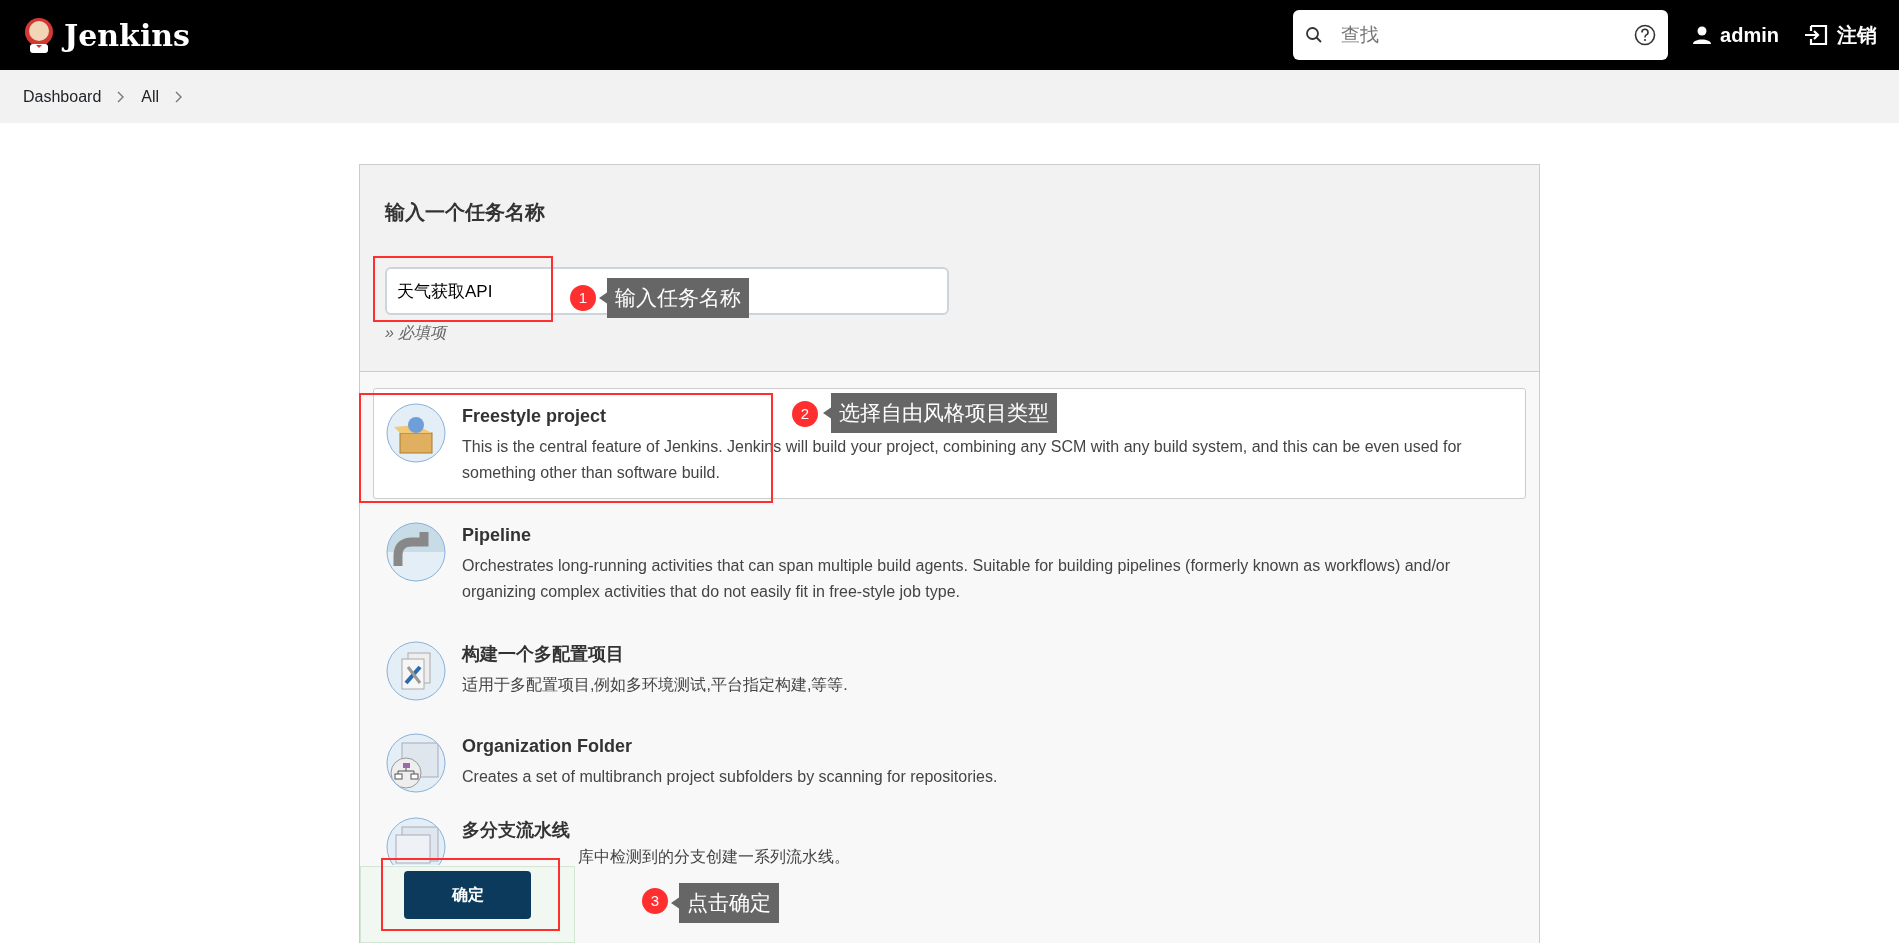 This screenshot has width=1899, height=943. I want to click on annotation-callout: 输入任务名称, so click(674, 298).